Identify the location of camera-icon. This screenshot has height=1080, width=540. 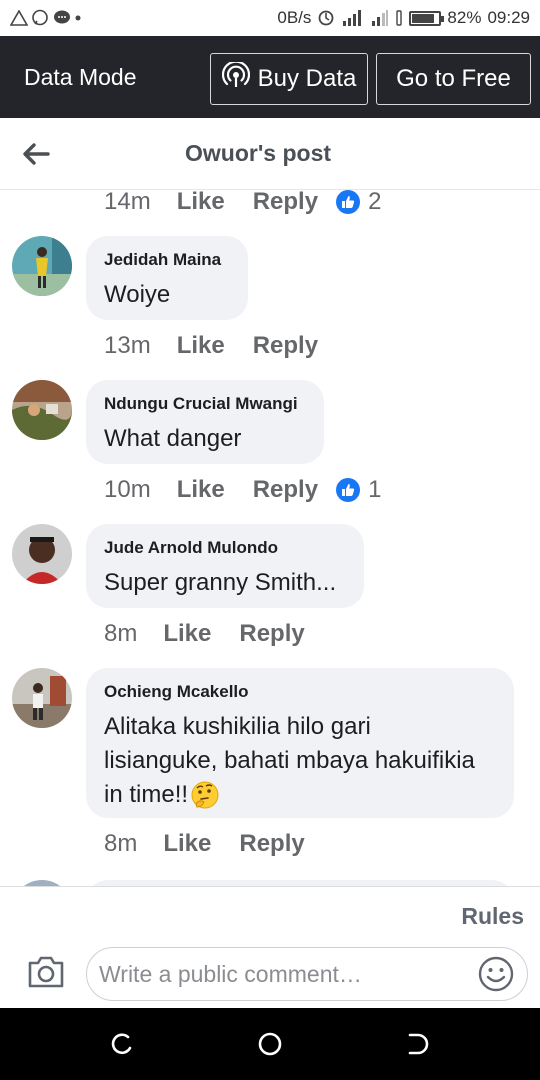
(46, 972).